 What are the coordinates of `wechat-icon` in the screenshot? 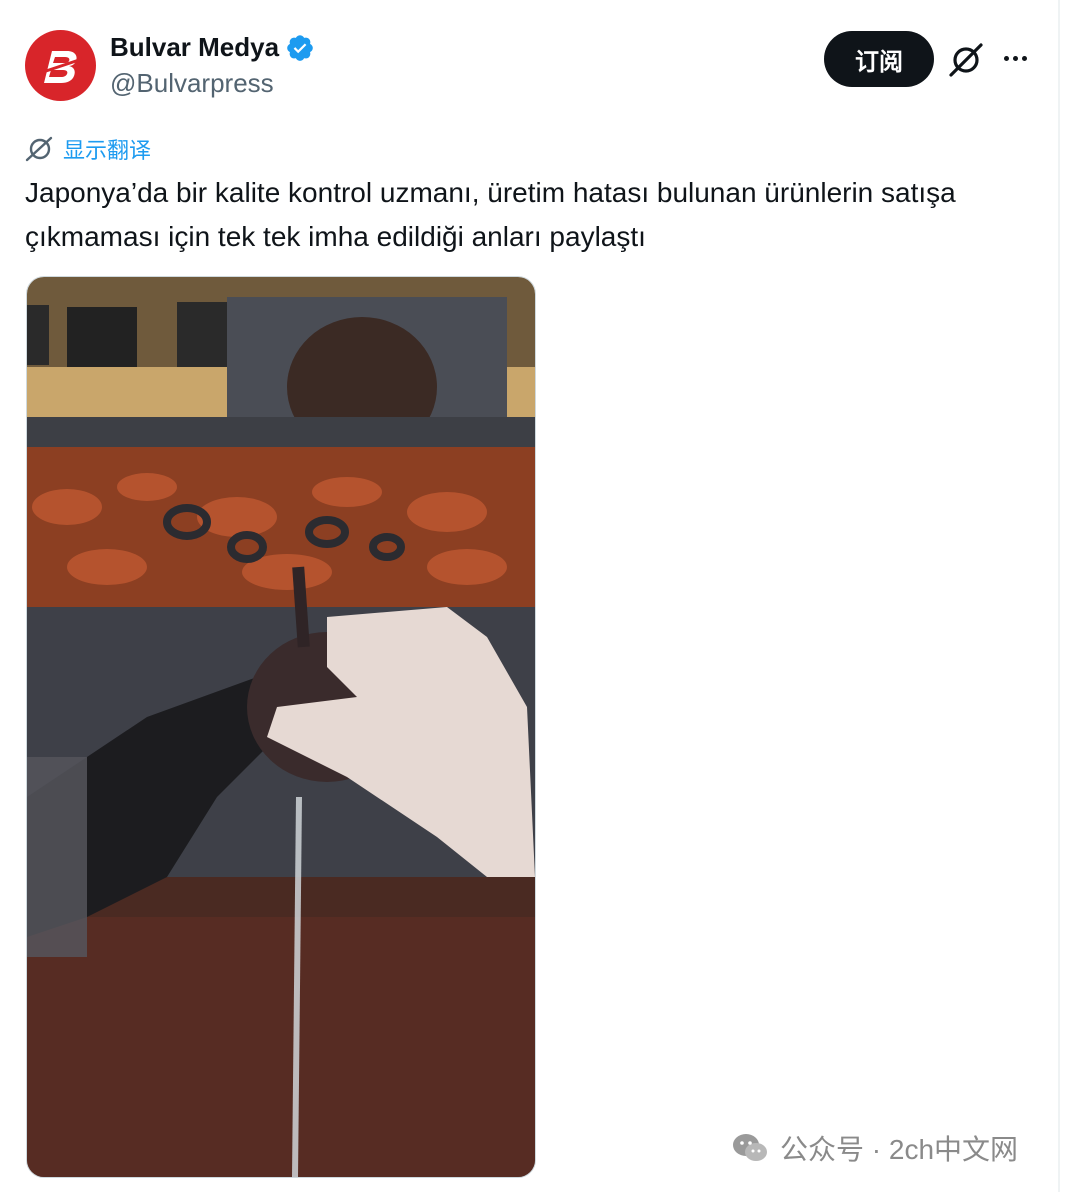 It's located at (750, 1147).